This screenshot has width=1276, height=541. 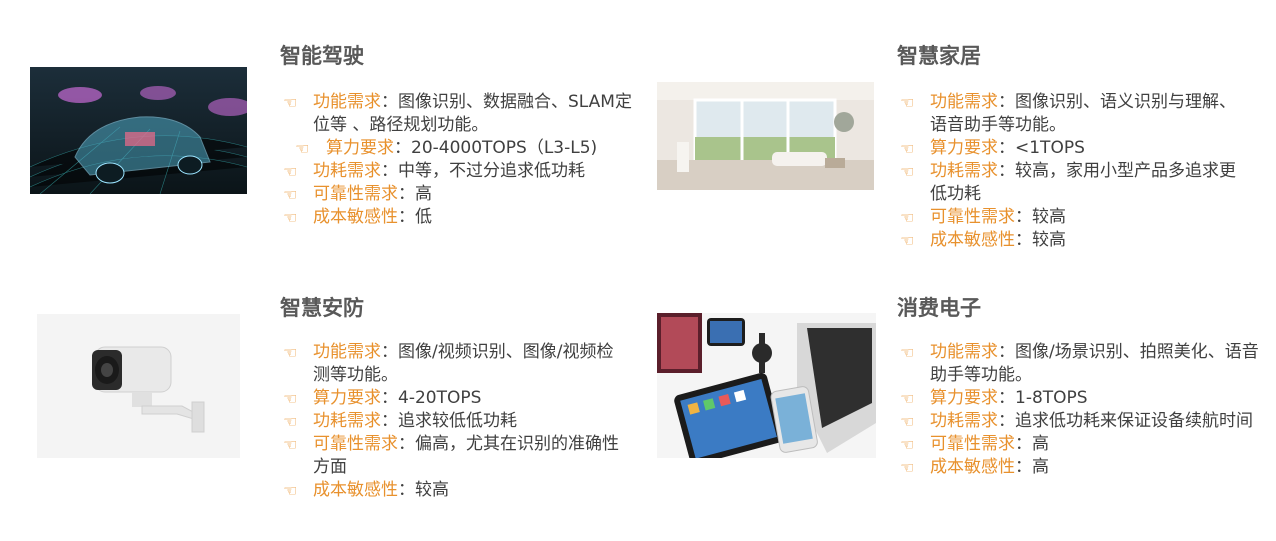 I want to click on autonomous-car-image, so click(x=138, y=130).